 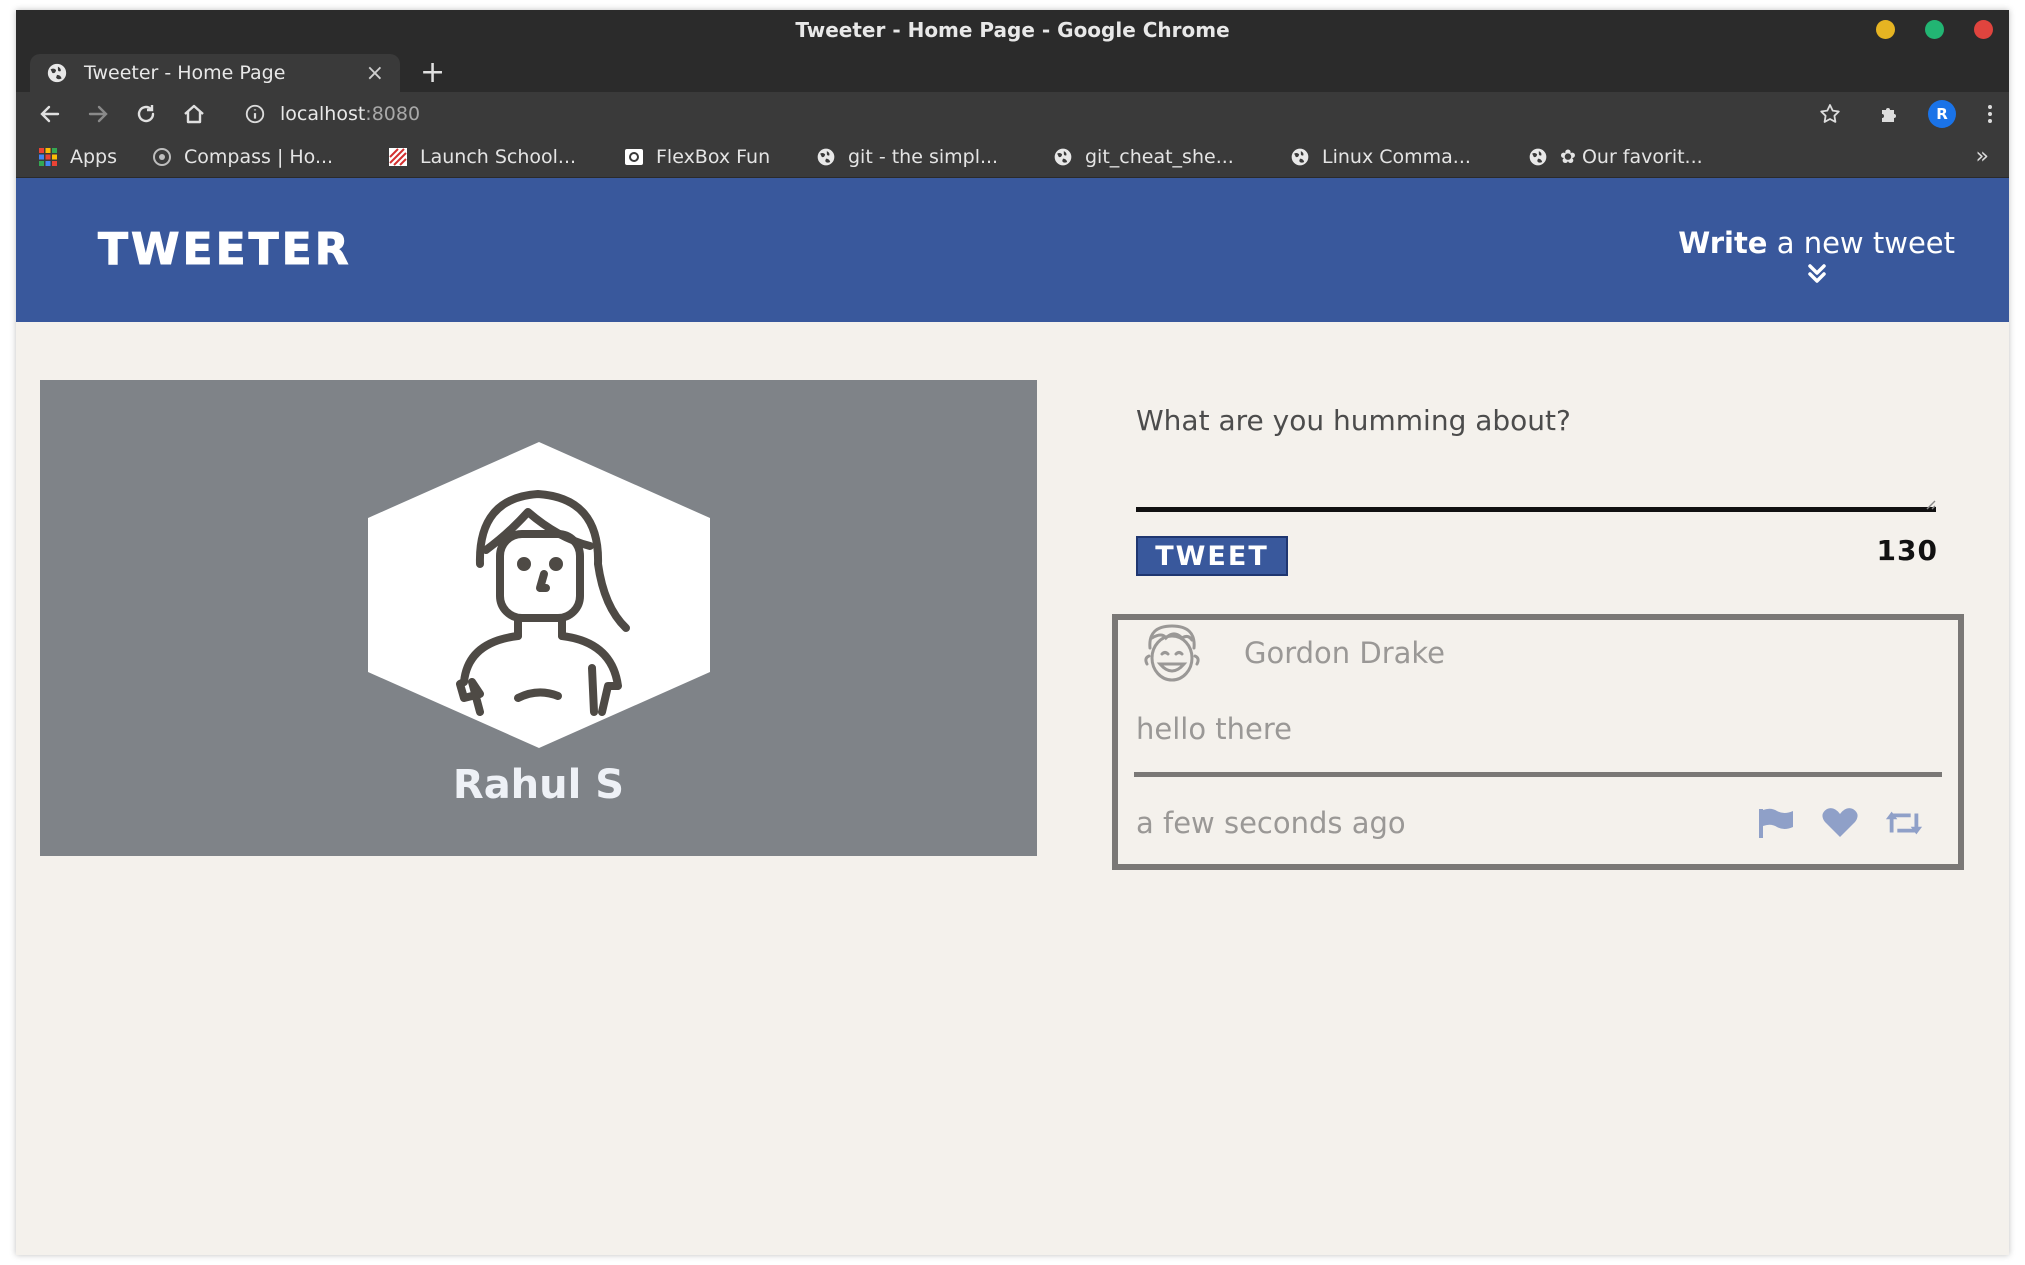 I want to click on write-new-tweet-toggle: Write a new tweet, so click(x=1816, y=256).